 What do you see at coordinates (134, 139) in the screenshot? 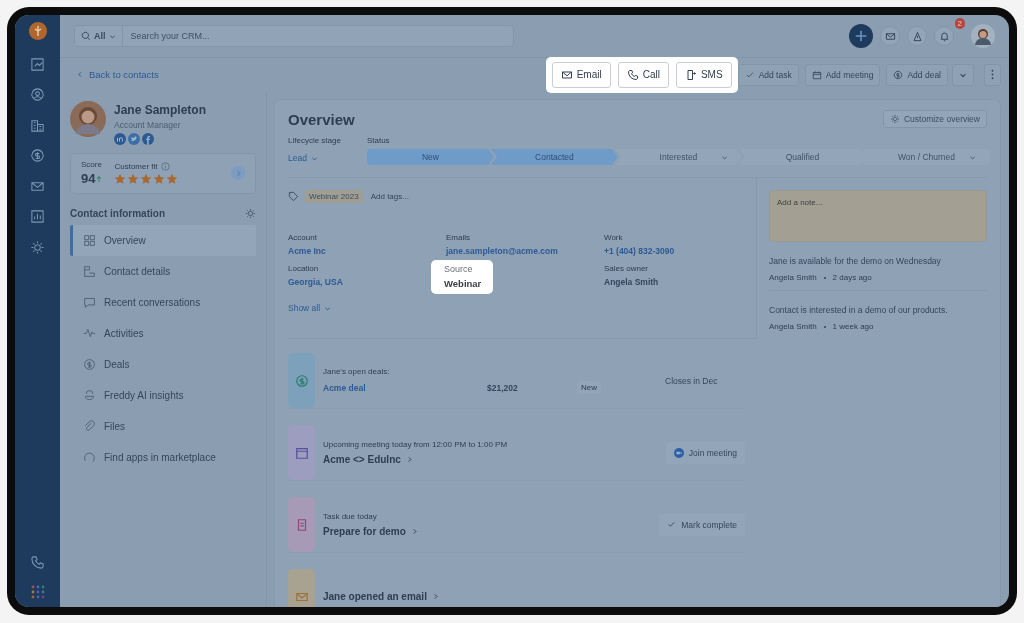
I see `twitter-icon` at bounding box center [134, 139].